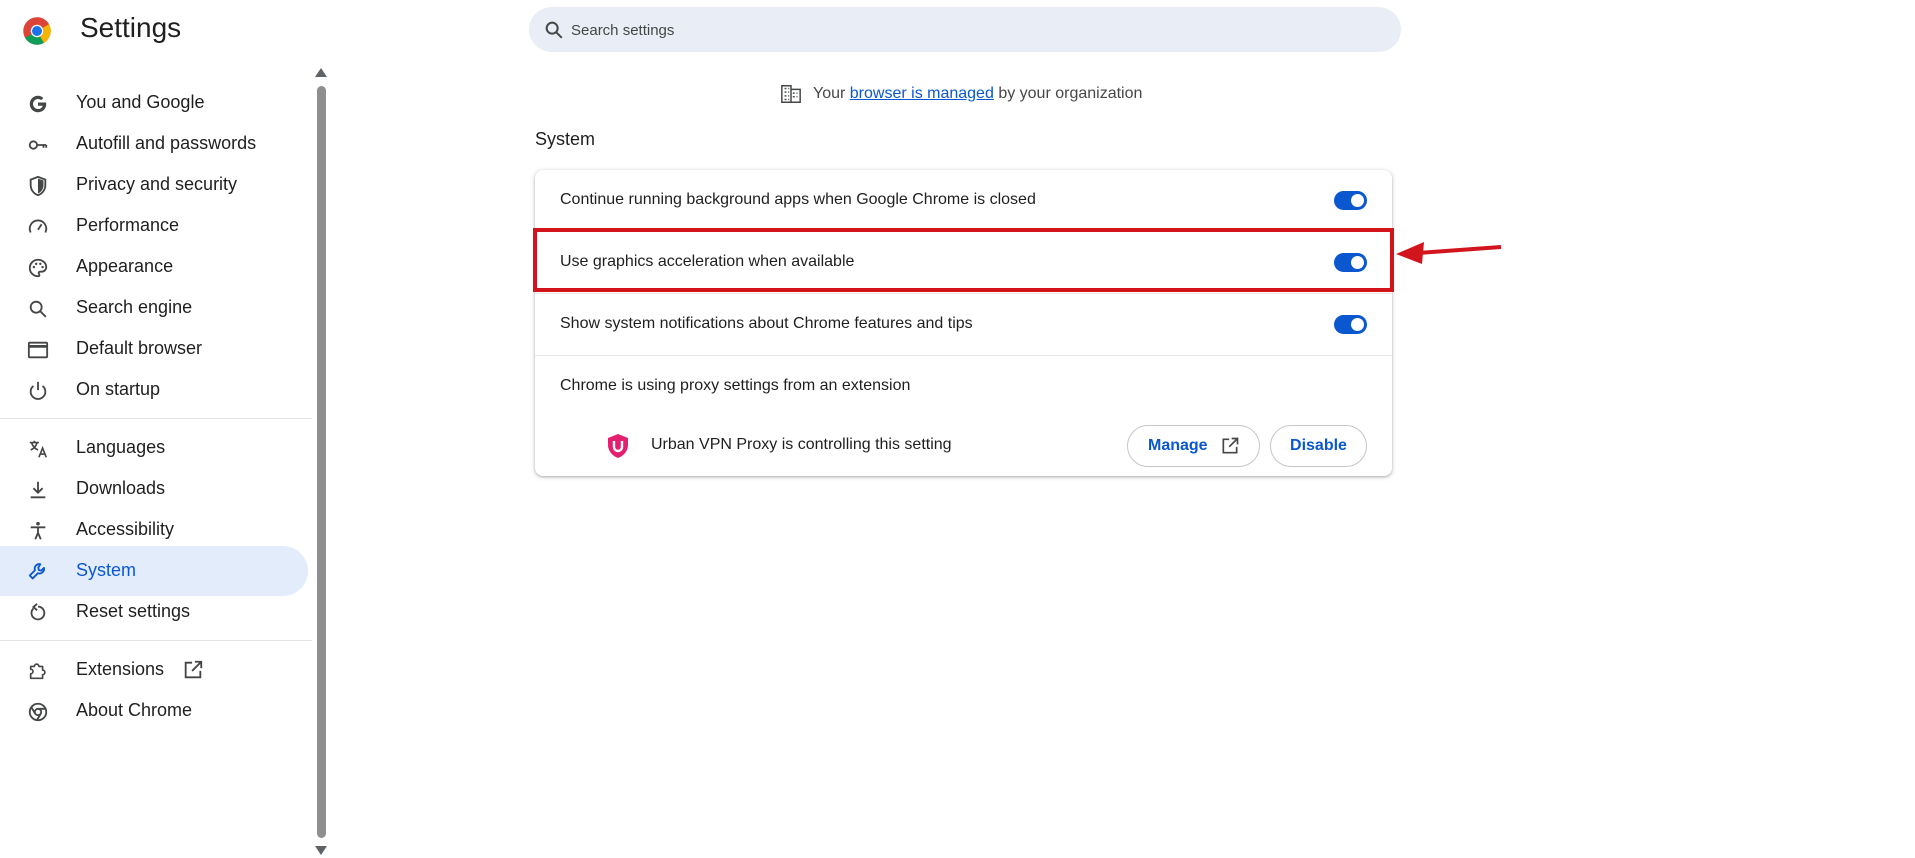  I want to click on sidebar-item-label: System, so click(106, 570).